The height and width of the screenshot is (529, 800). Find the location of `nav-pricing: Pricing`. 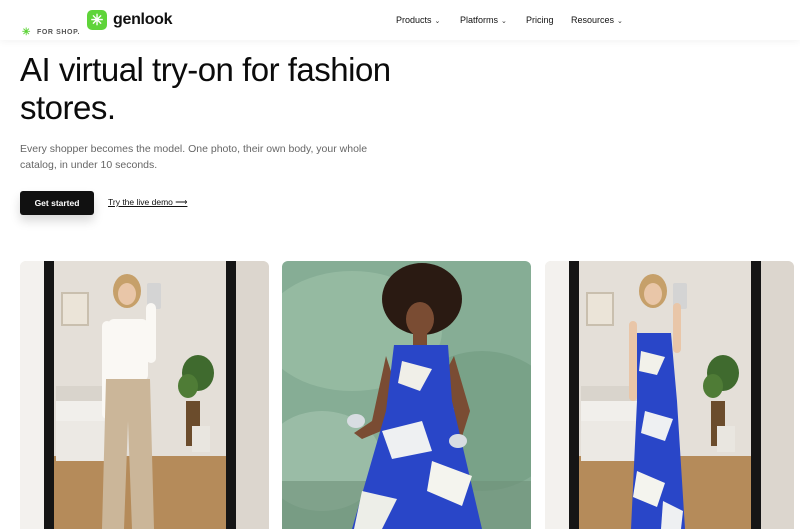

nav-pricing: Pricing is located at coordinates (540, 20).